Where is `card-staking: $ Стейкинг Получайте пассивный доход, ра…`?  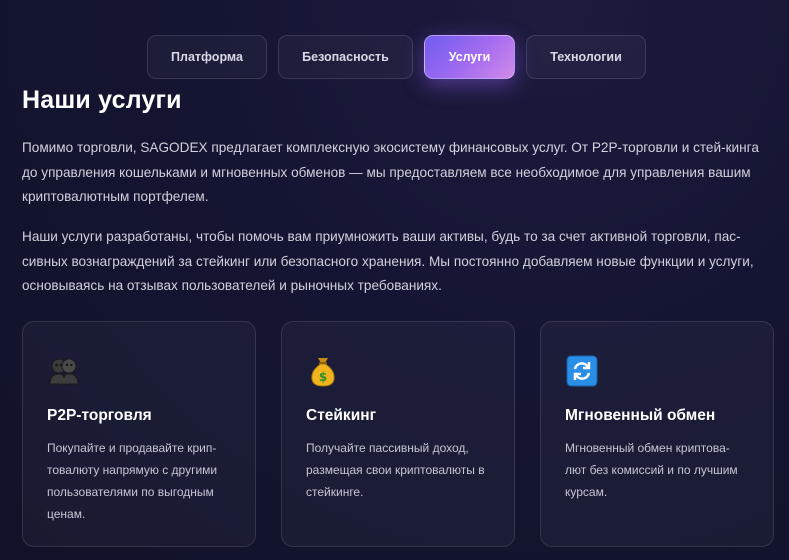 card-staking: $ Стейкинг Получайте пассивный доход, ра… is located at coordinates (398, 434).